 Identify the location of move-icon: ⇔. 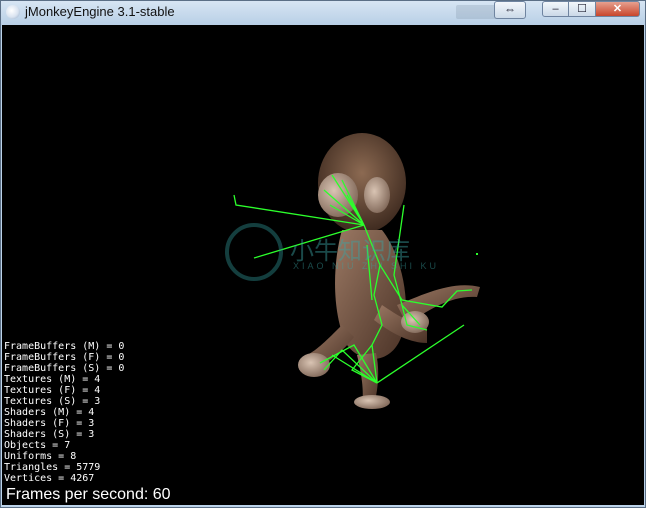
(510, 10).